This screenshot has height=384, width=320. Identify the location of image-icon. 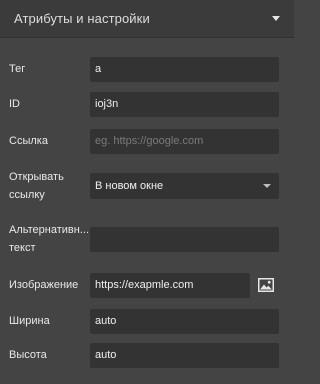
(266, 285).